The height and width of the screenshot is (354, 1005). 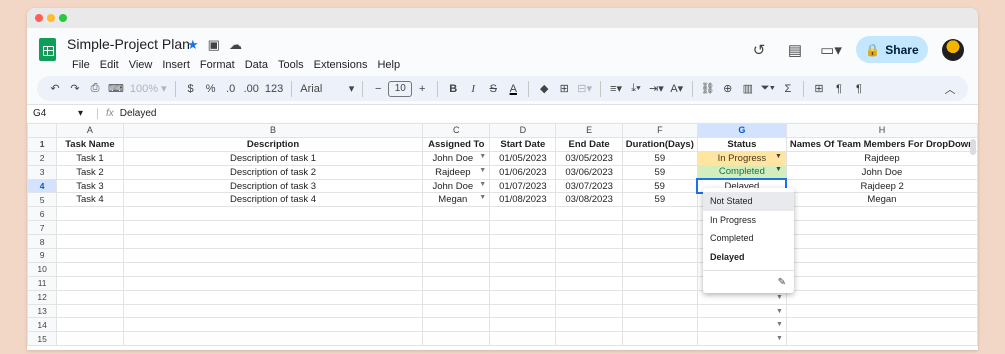 What do you see at coordinates (235, 45) in the screenshot?
I see `cloud-status-icon: ☁` at bounding box center [235, 45].